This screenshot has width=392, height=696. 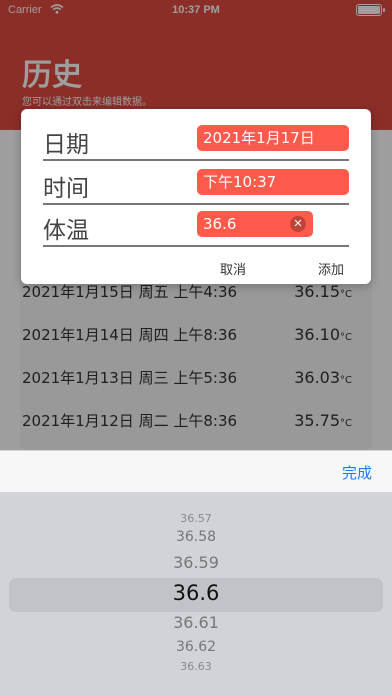 I want to click on picker-option-selected: 36.6, so click(x=196, y=593).